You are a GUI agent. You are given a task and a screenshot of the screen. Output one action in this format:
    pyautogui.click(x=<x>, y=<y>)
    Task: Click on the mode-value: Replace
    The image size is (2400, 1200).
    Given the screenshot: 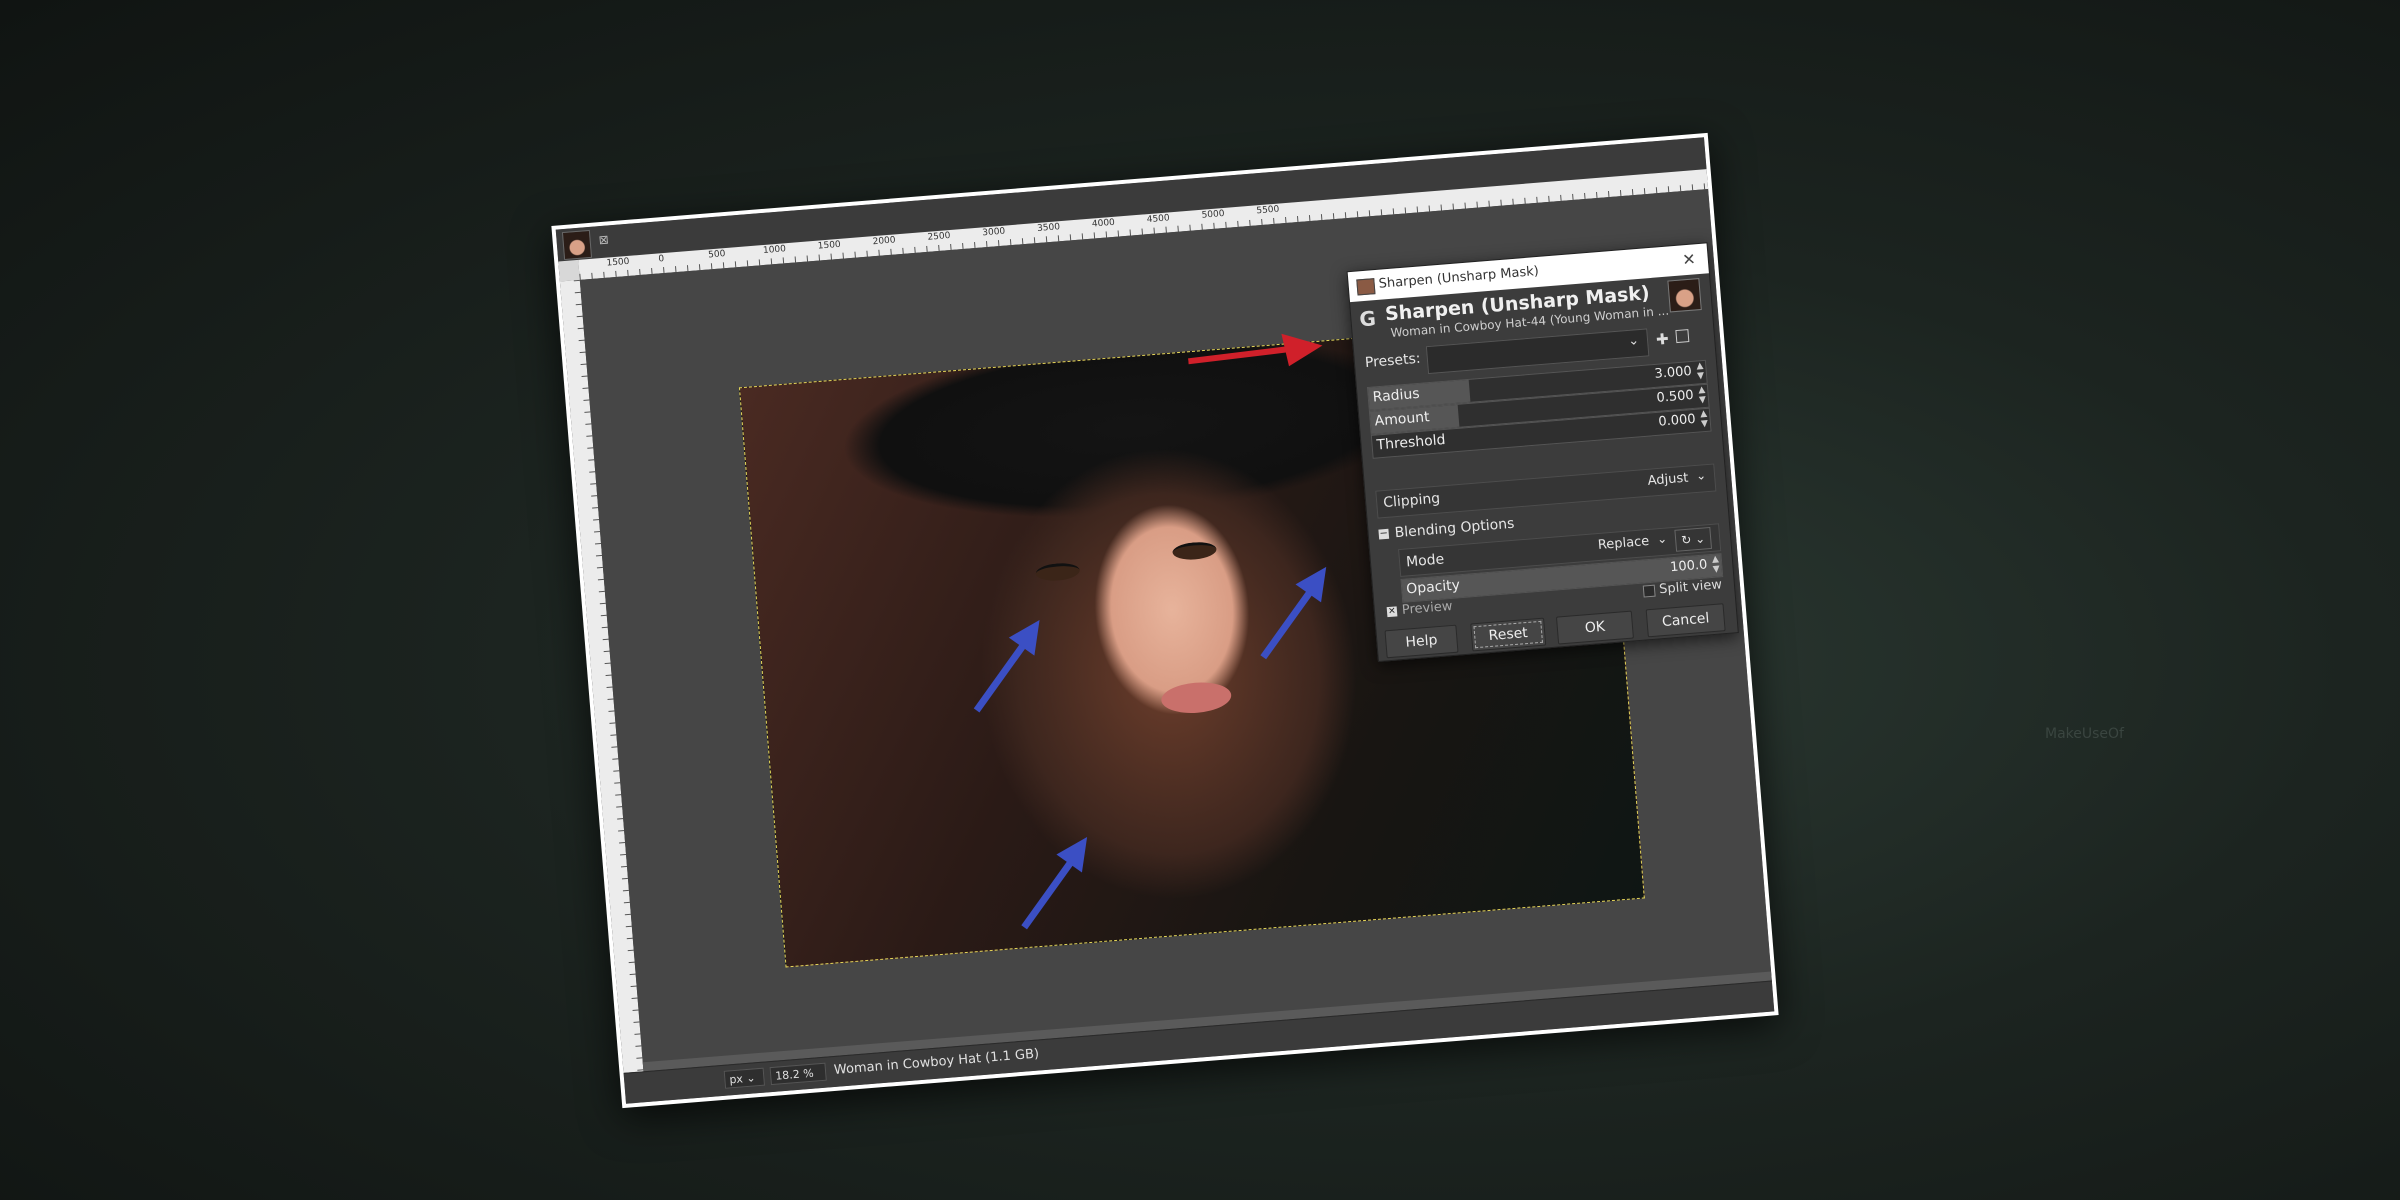 What is the action you would take?
    pyautogui.click(x=1623, y=543)
    